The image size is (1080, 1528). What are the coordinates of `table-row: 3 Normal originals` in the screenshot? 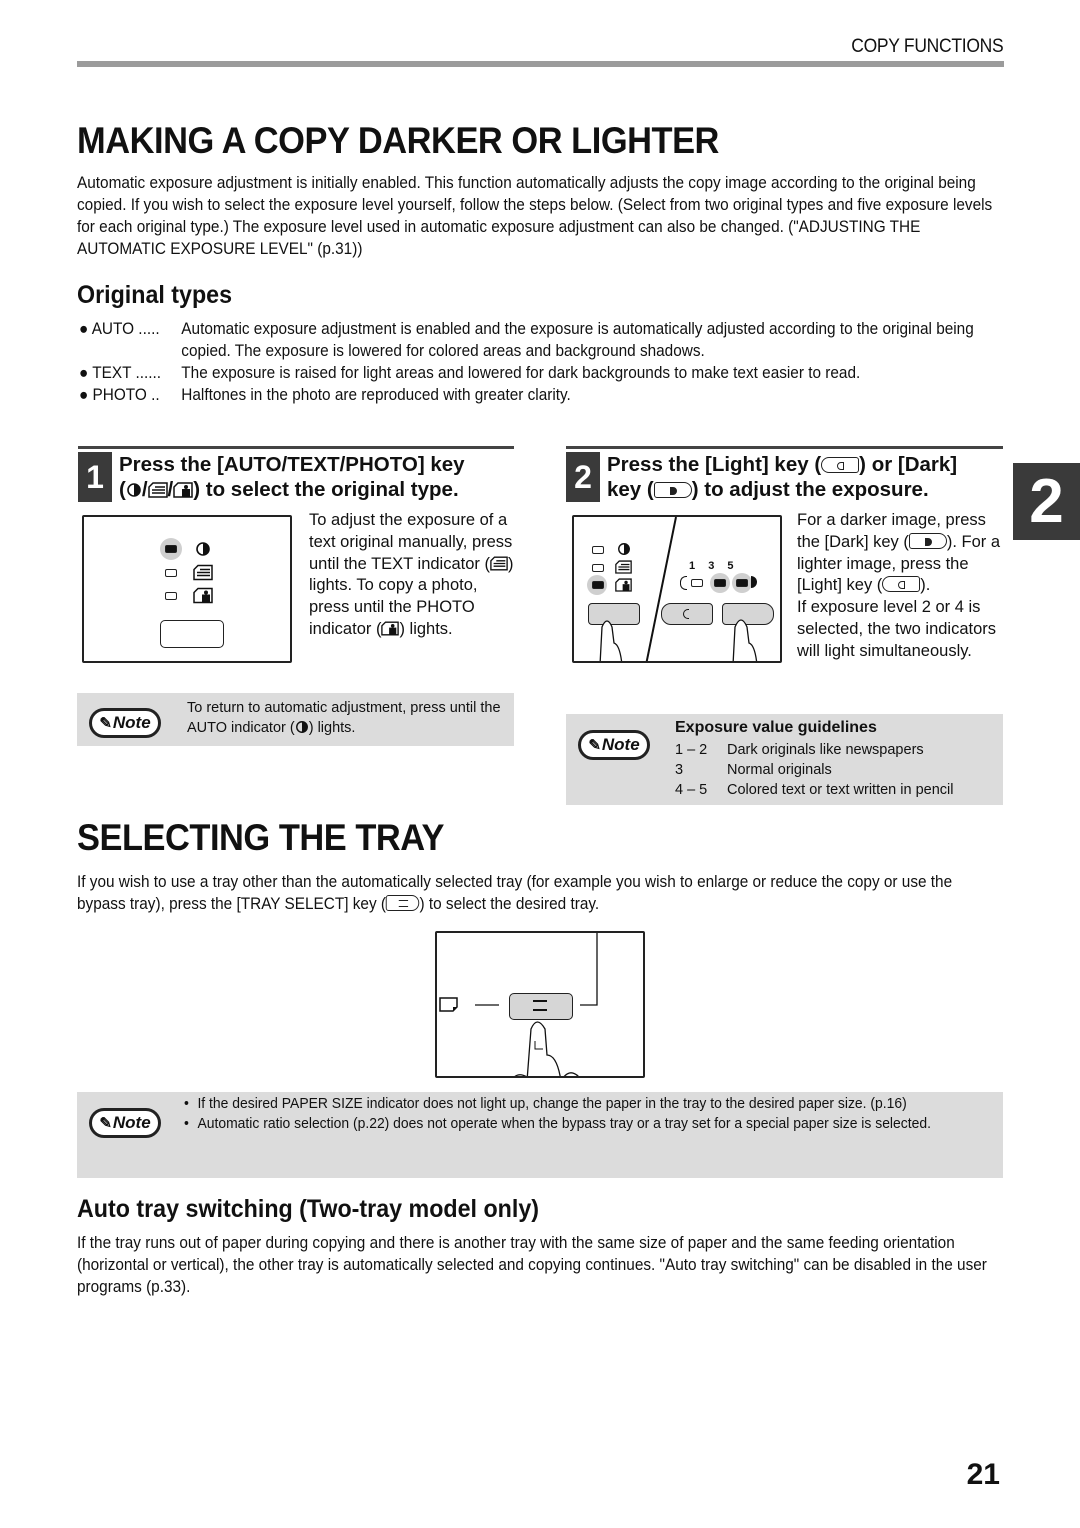 It's located at (753, 770).